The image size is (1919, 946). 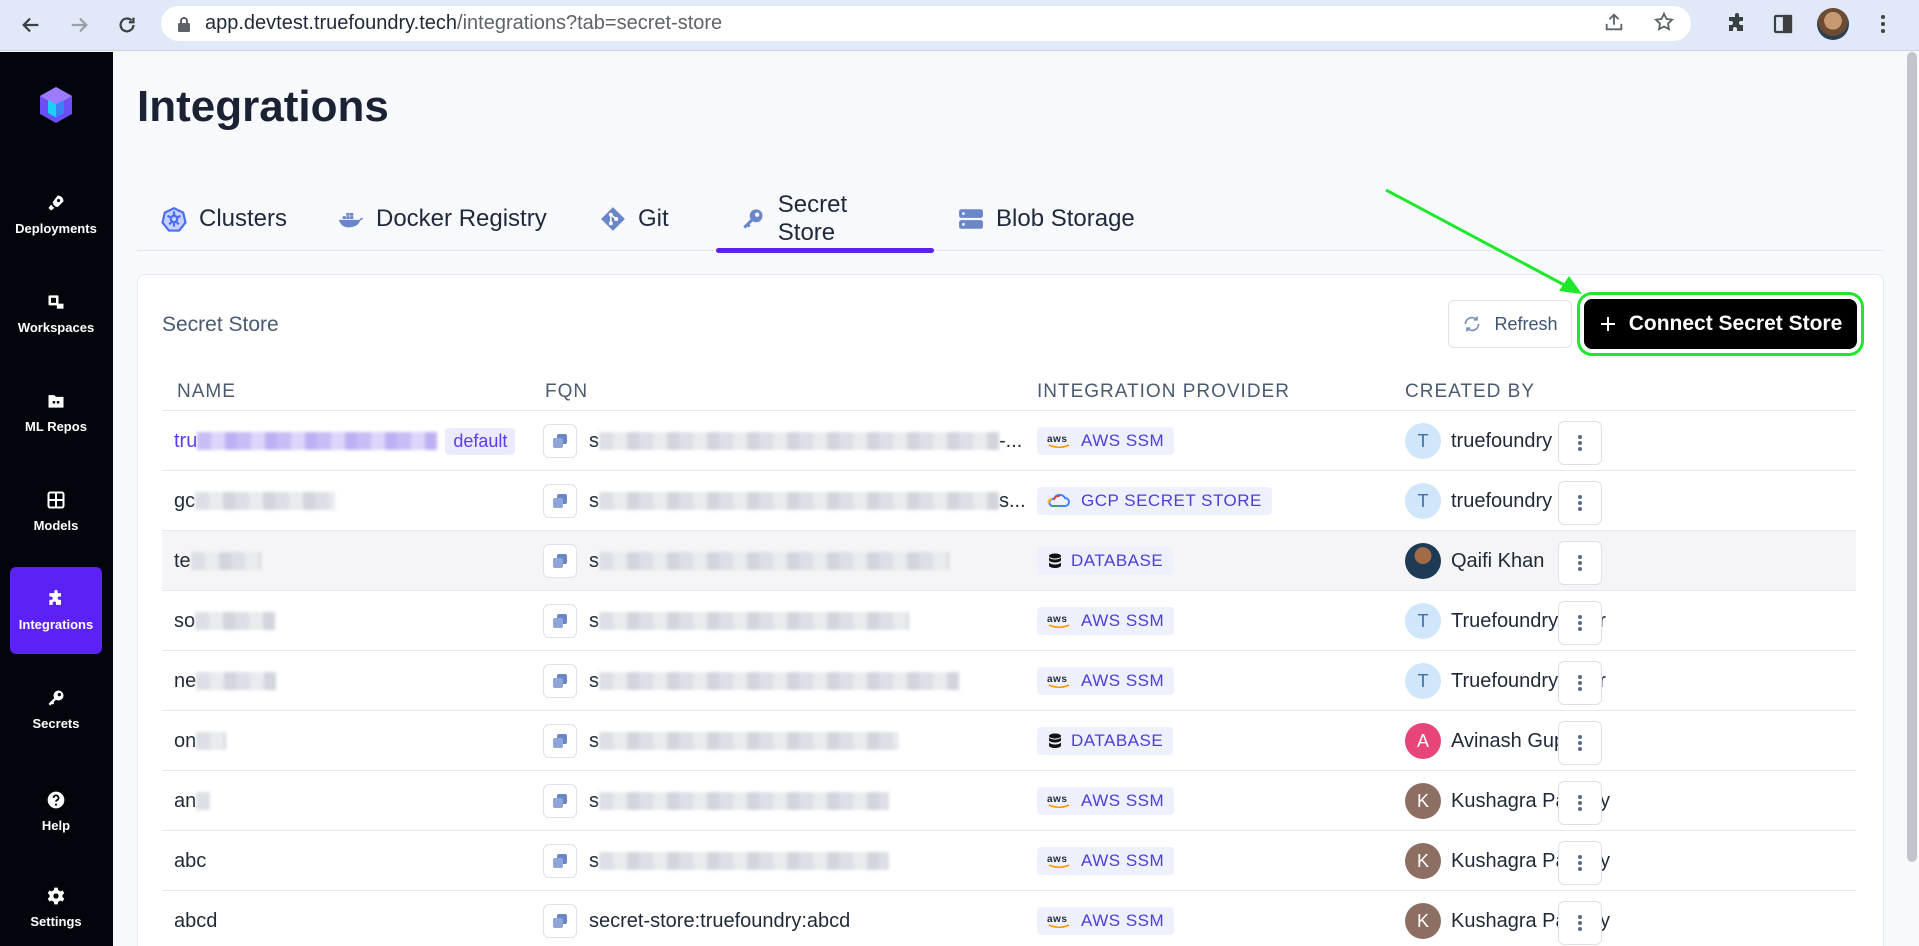 What do you see at coordinates (185, 741) in the screenshot?
I see `secret-store-name-link: on` at bounding box center [185, 741].